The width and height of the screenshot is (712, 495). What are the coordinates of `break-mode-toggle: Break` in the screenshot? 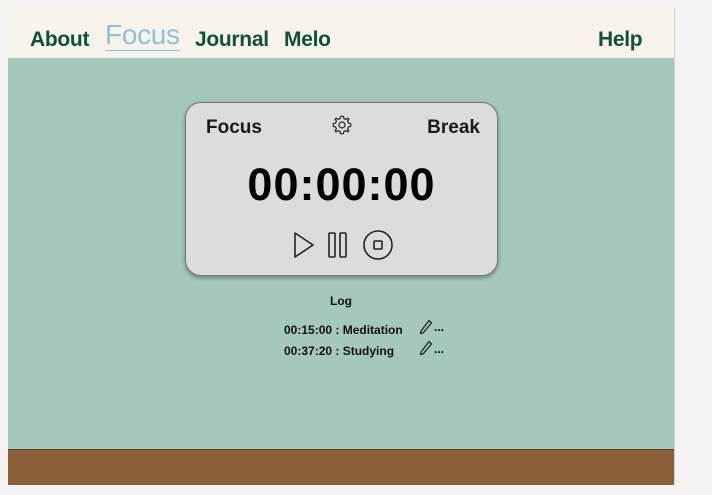 It's located at (453, 128).